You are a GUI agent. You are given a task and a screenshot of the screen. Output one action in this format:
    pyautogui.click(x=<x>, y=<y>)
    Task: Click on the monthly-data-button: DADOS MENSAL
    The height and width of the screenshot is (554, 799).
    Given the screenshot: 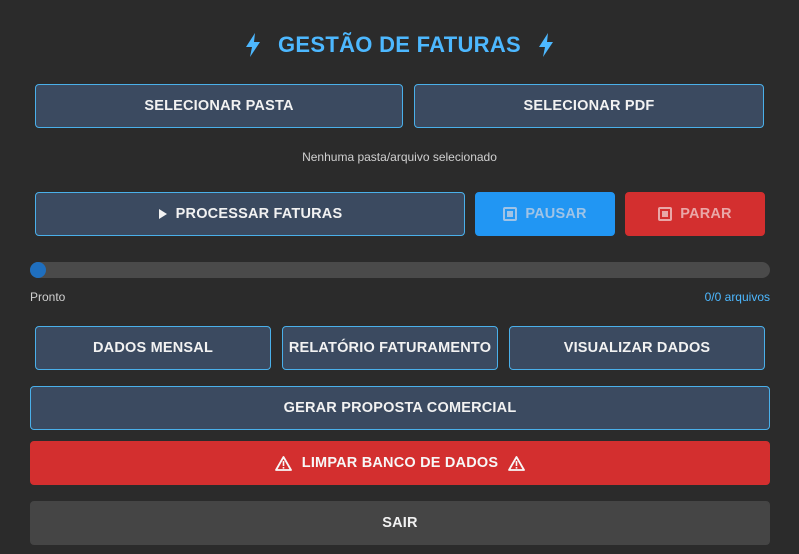 What is the action you would take?
    pyautogui.click(x=153, y=348)
    